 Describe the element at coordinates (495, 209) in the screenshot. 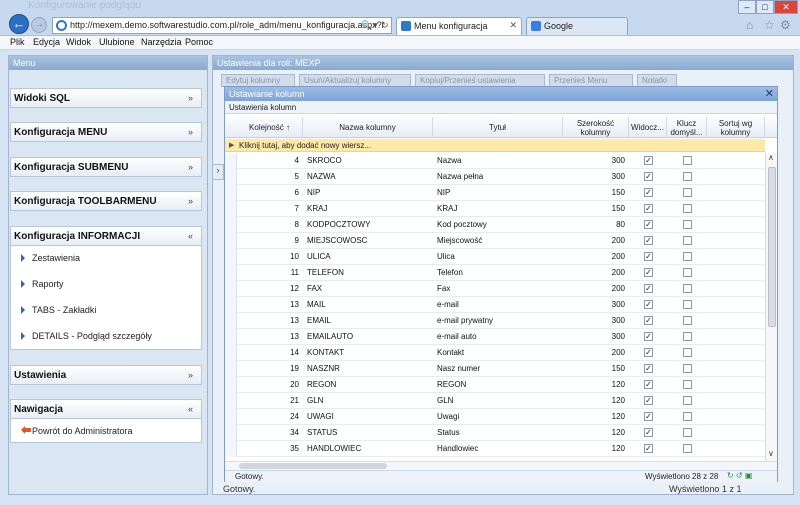

I see `table-row: 7 KRAJ KRAJ 150 ✓` at that location.